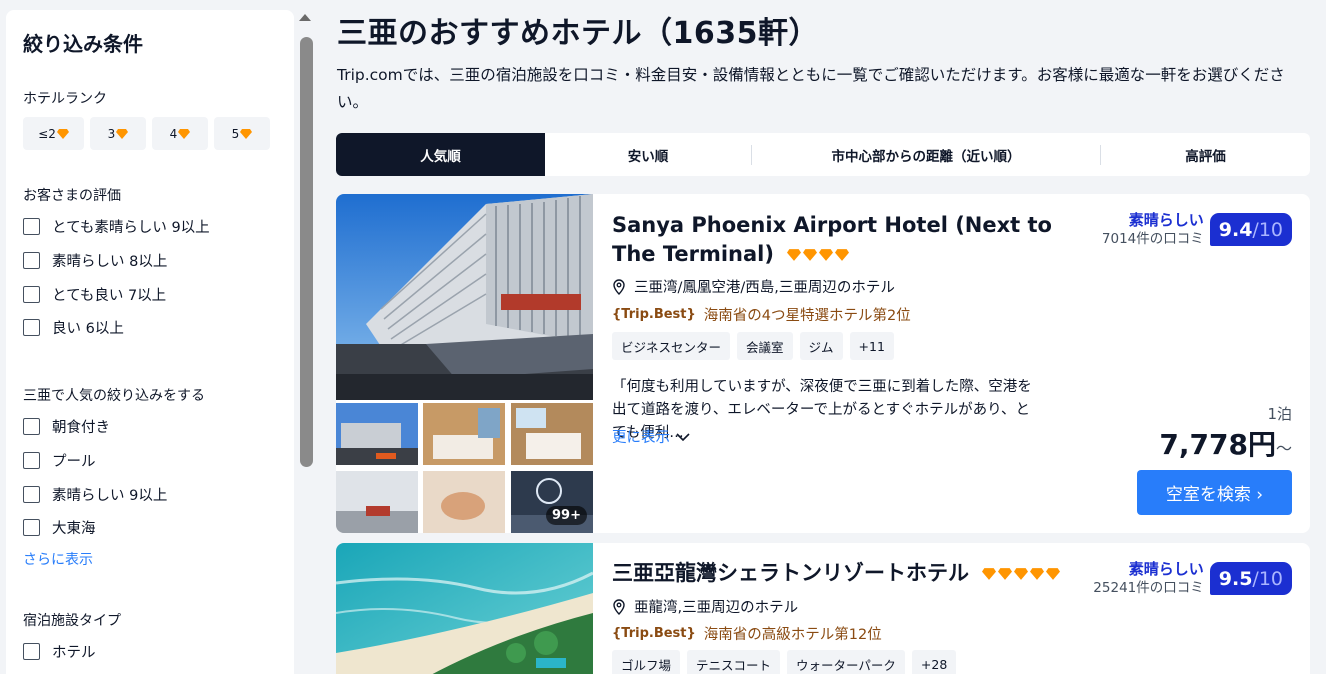 This screenshot has width=1326, height=674. What do you see at coordinates (683, 436) in the screenshot?
I see `chevron-down-icon` at bounding box center [683, 436].